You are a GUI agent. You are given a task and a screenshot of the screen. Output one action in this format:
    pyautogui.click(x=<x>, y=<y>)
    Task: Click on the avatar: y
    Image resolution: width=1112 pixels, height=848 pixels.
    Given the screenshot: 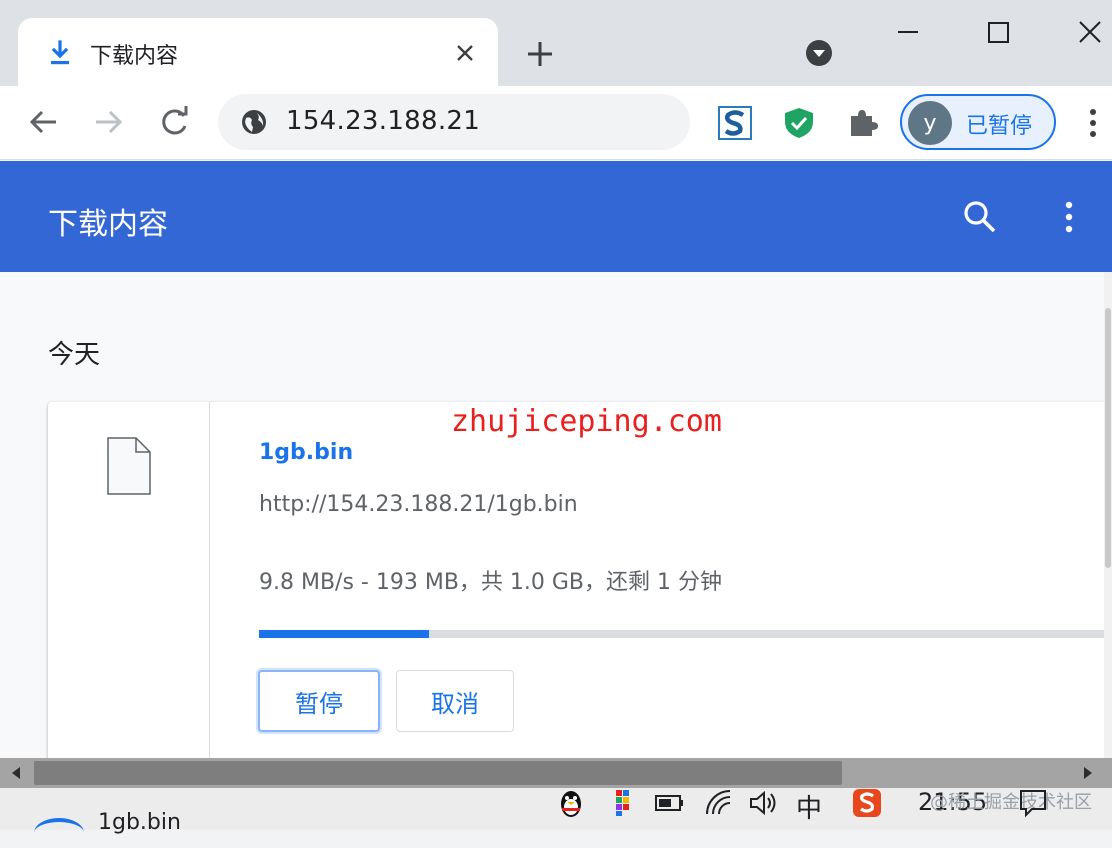 What is the action you would take?
    pyautogui.click(x=930, y=123)
    